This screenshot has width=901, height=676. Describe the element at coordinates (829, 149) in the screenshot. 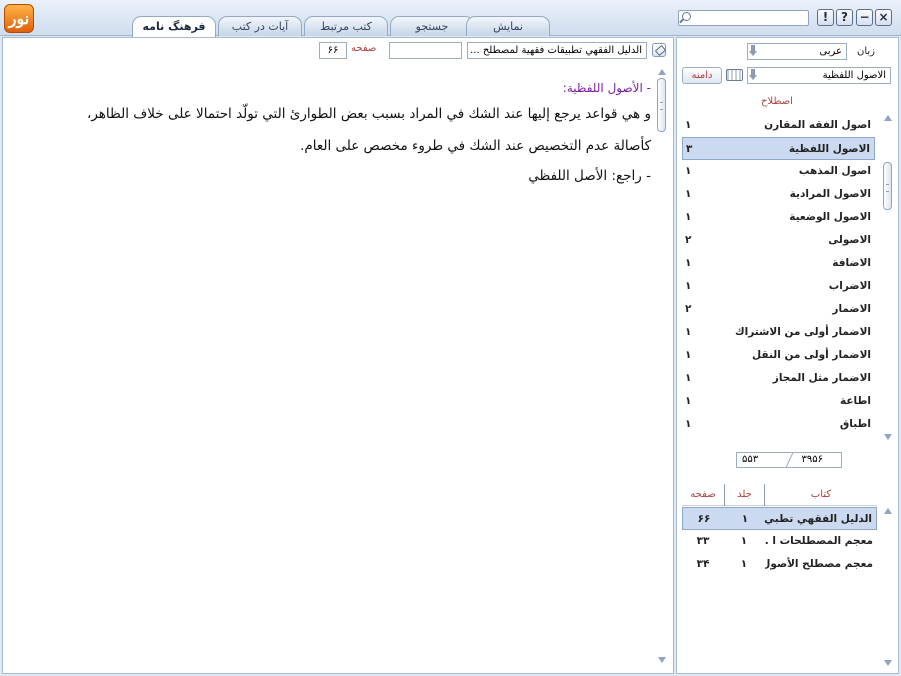

I see `term-name: الاصول اللفظية` at that location.